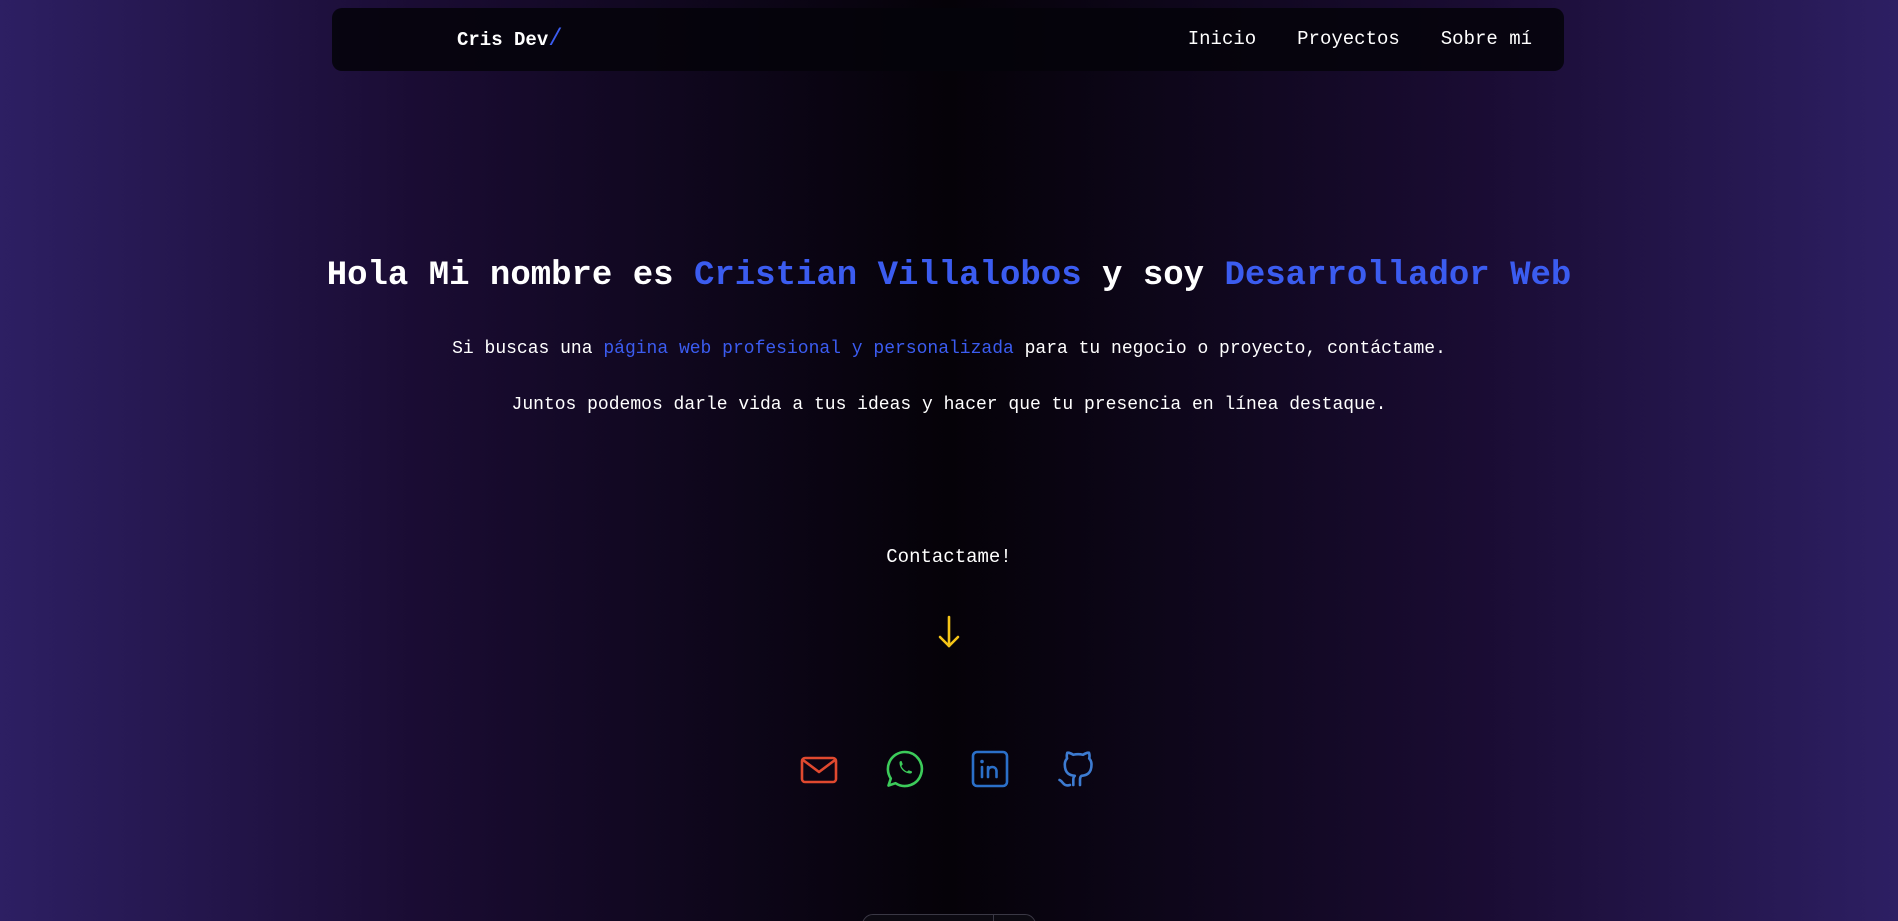 The width and height of the screenshot is (1898, 921). I want to click on github-link, so click(1075, 769).